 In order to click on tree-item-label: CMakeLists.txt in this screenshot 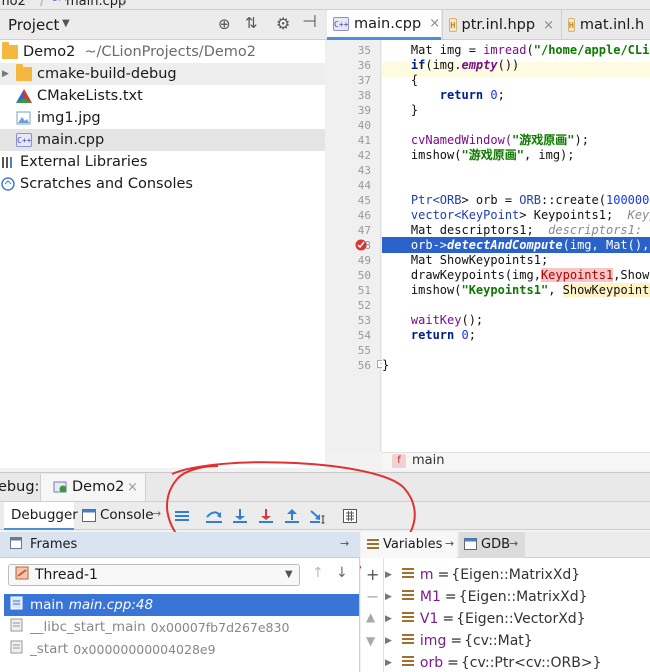, I will do `click(90, 96)`.